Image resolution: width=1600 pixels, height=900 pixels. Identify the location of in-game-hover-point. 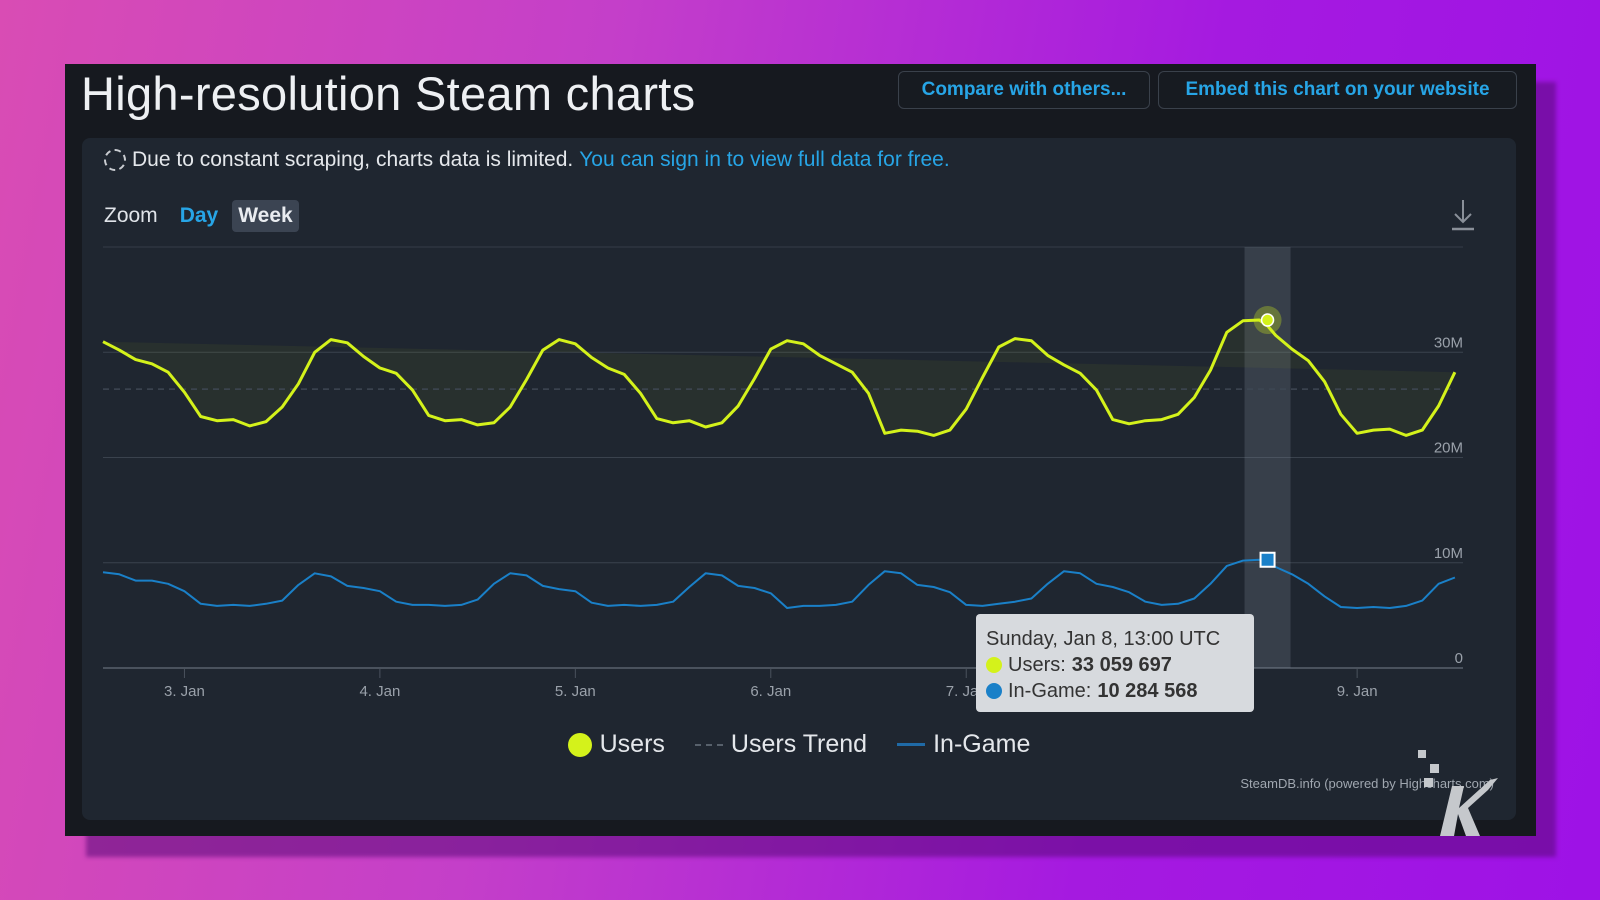
(1267, 559).